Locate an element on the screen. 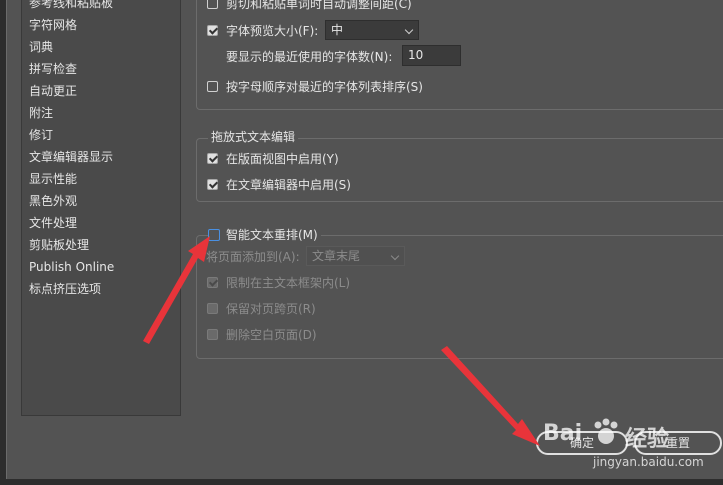  arrow-to-checkbox is located at coordinates (176, 290).